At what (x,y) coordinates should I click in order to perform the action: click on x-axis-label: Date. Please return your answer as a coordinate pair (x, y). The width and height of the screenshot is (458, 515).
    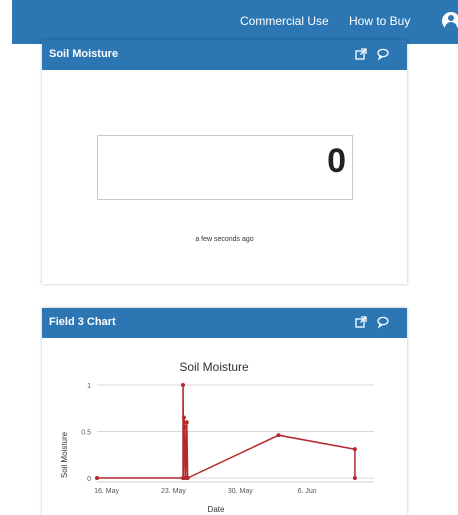
    Looking at the image, I should click on (216, 509).